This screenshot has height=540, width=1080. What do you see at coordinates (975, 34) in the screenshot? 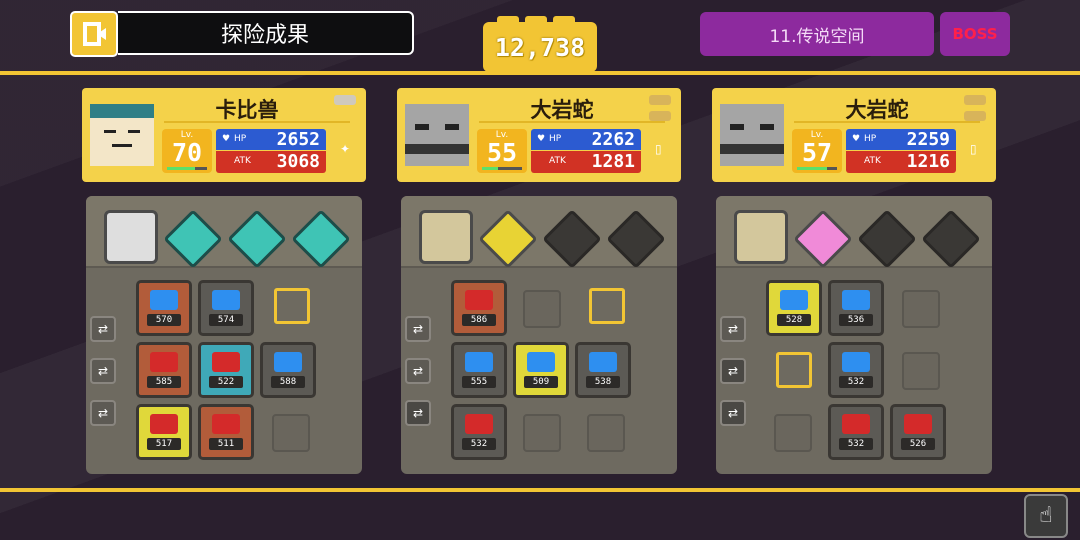
I see `boss-badge: BOSS` at bounding box center [975, 34].